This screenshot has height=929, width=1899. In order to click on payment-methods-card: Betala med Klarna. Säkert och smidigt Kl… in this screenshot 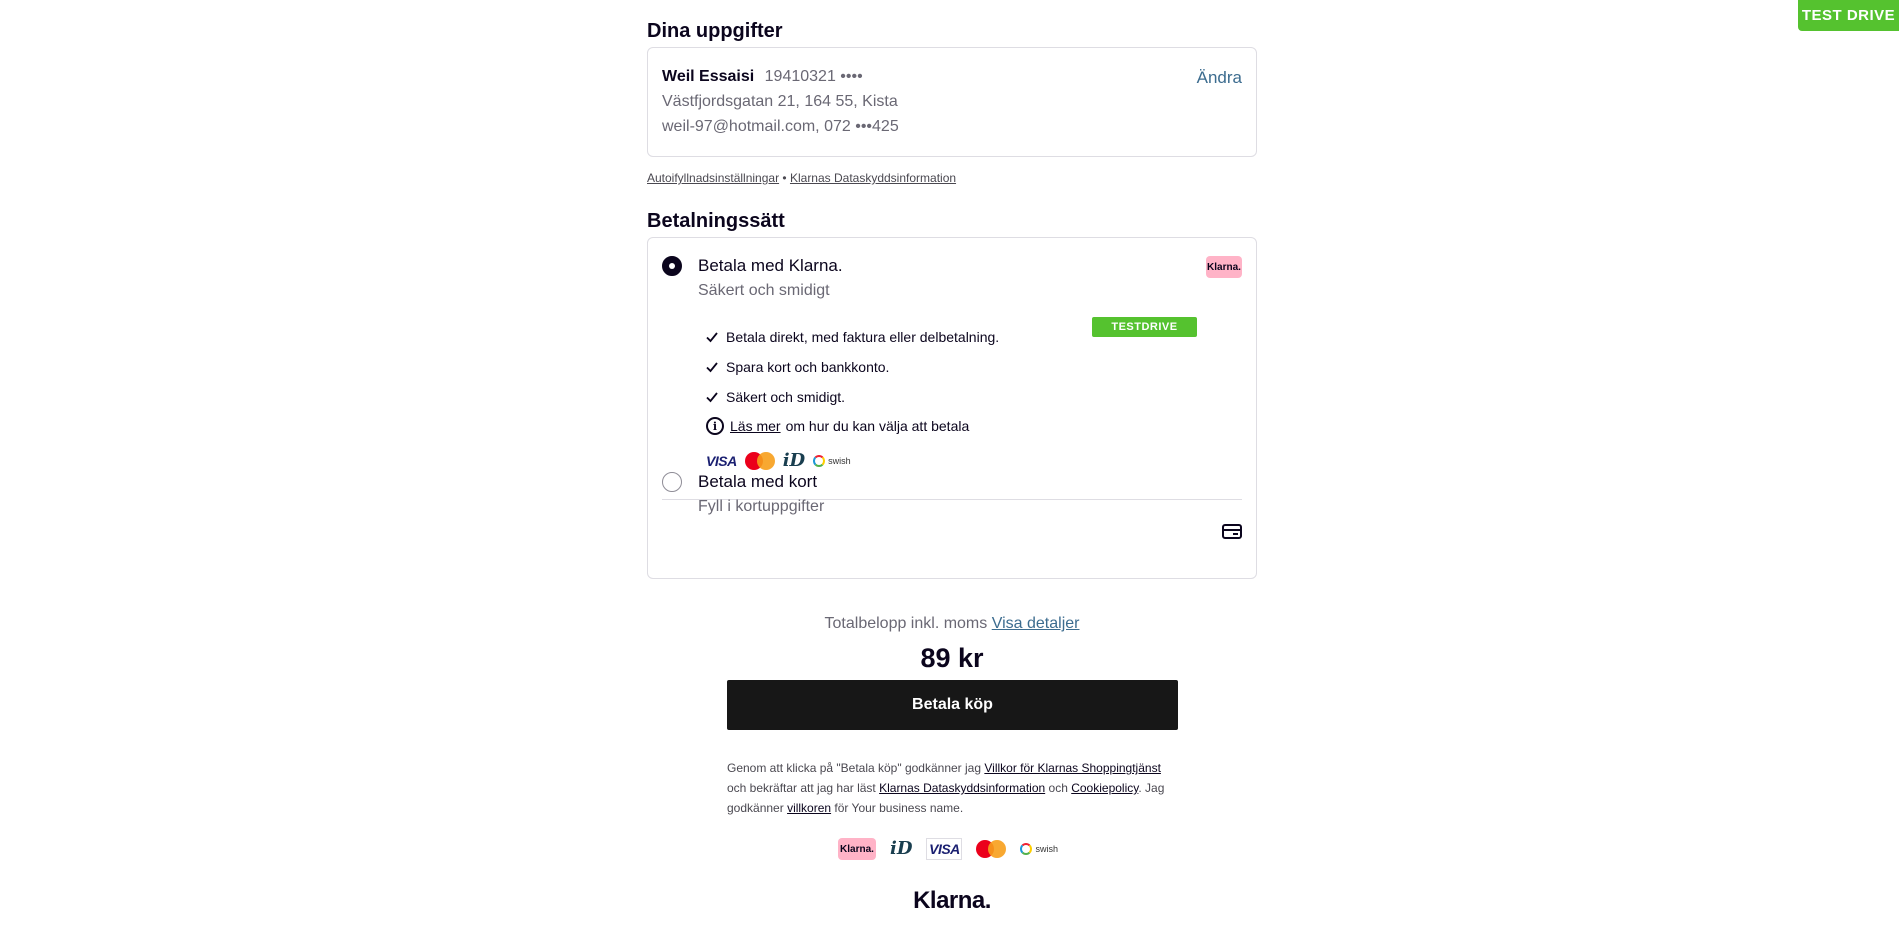, I will do `click(952, 408)`.